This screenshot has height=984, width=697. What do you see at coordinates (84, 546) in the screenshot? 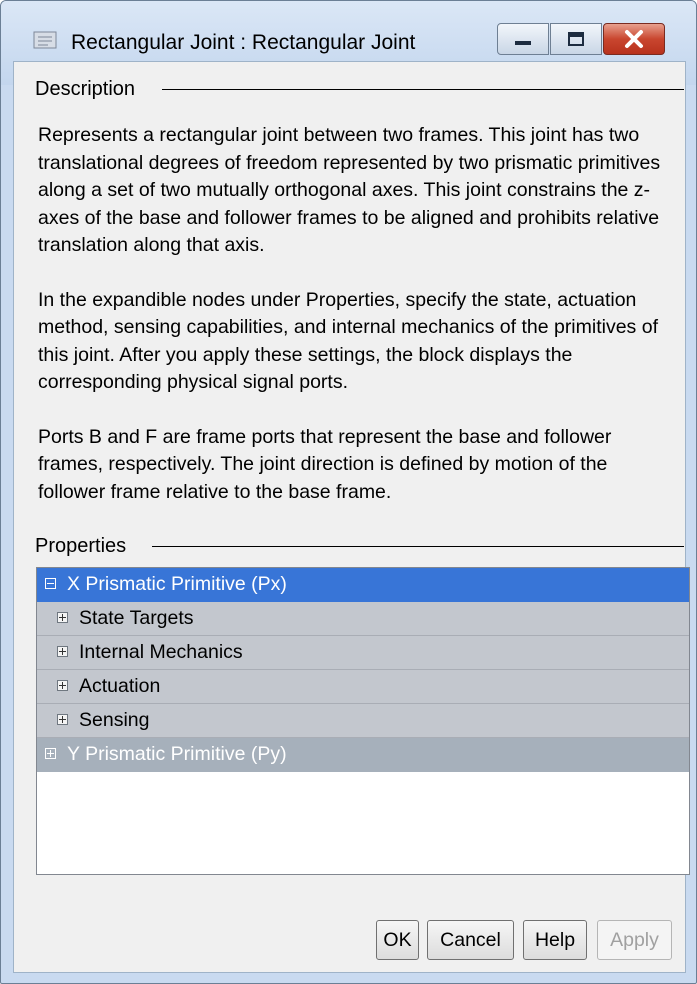
I see `properties-label: Properties` at bounding box center [84, 546].